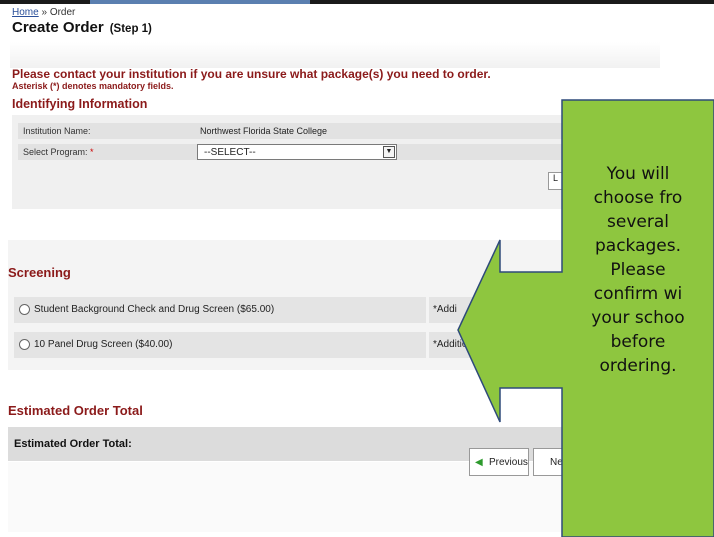  I want to click on callout-line: packages., so click(638, 246).